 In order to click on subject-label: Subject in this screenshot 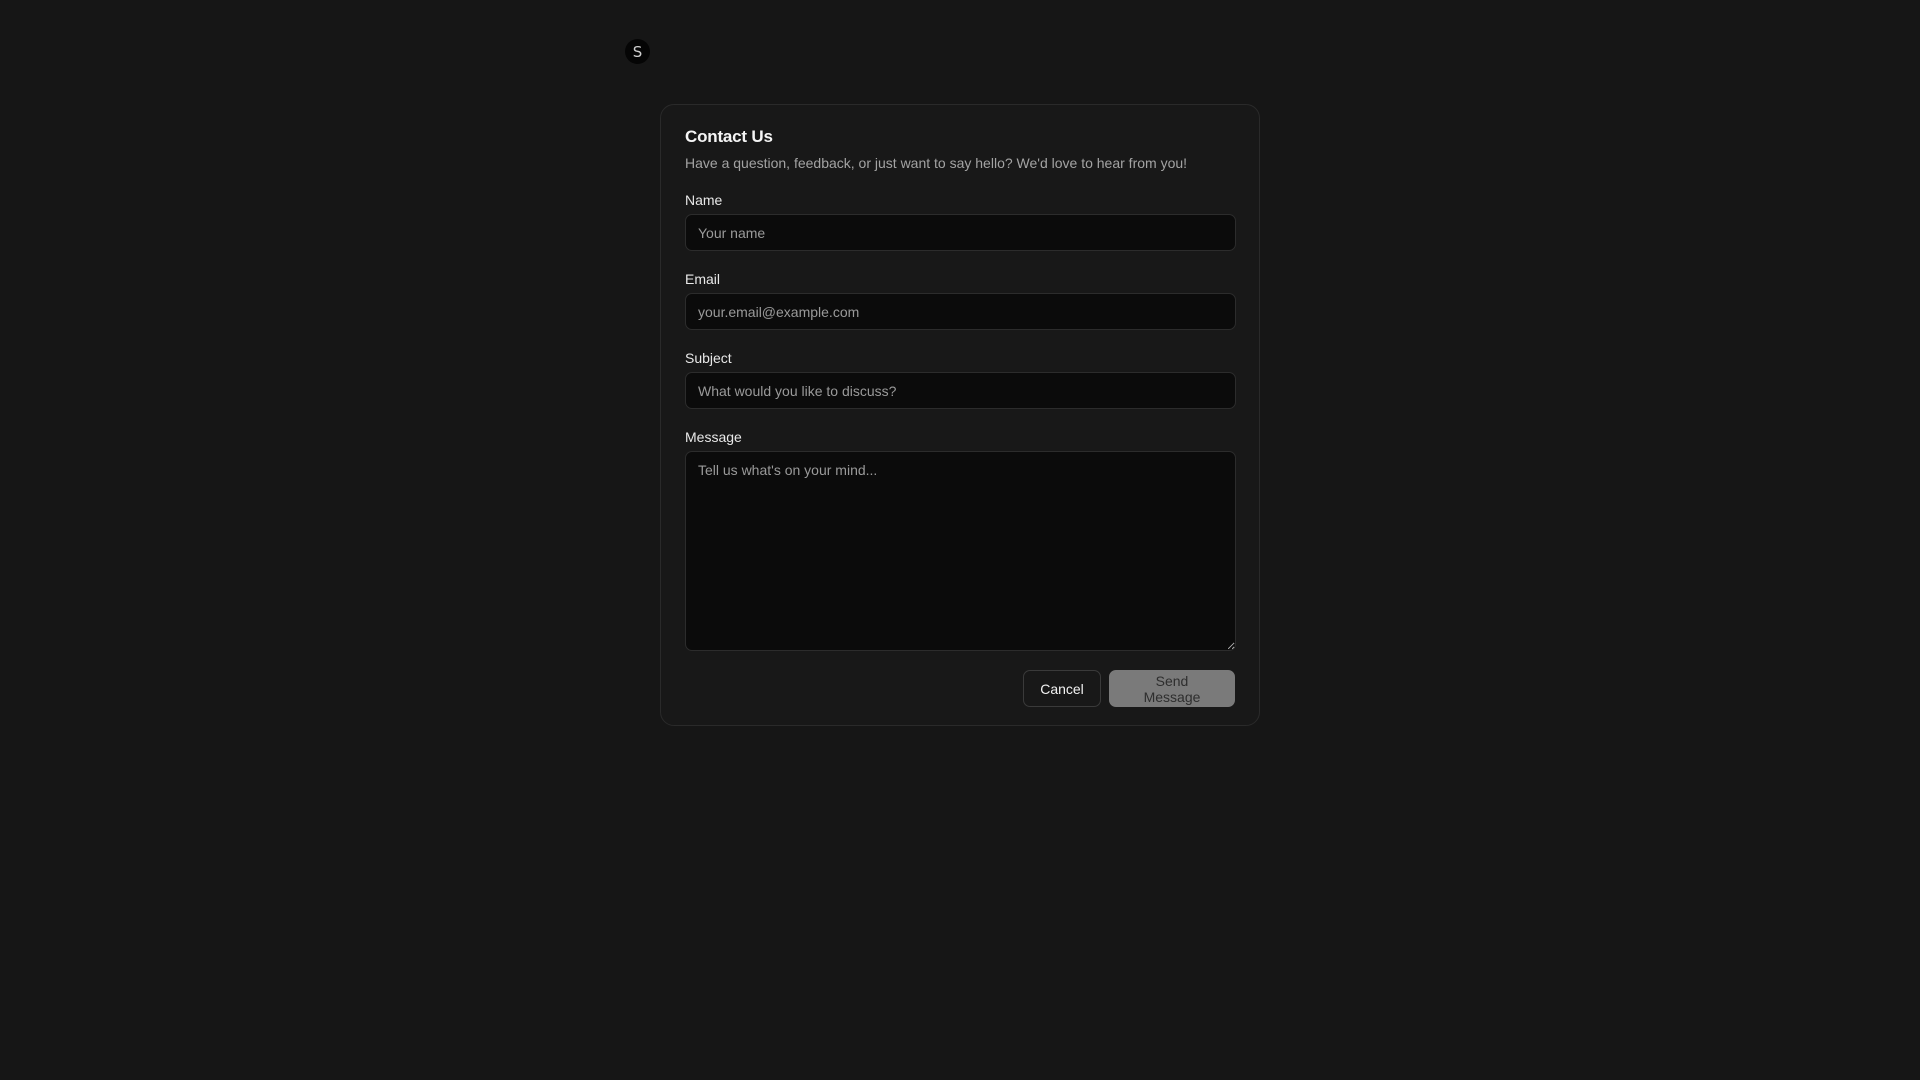, I will do `click(708, 358)`.